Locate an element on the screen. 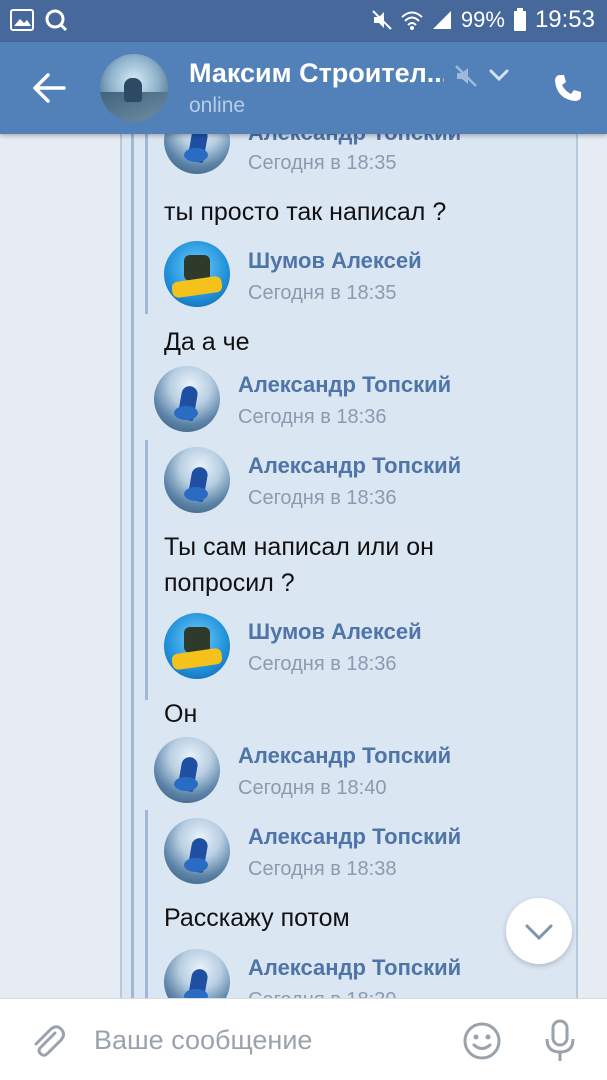  message-text: Расскажу потом is located at coordinates (257, 918).